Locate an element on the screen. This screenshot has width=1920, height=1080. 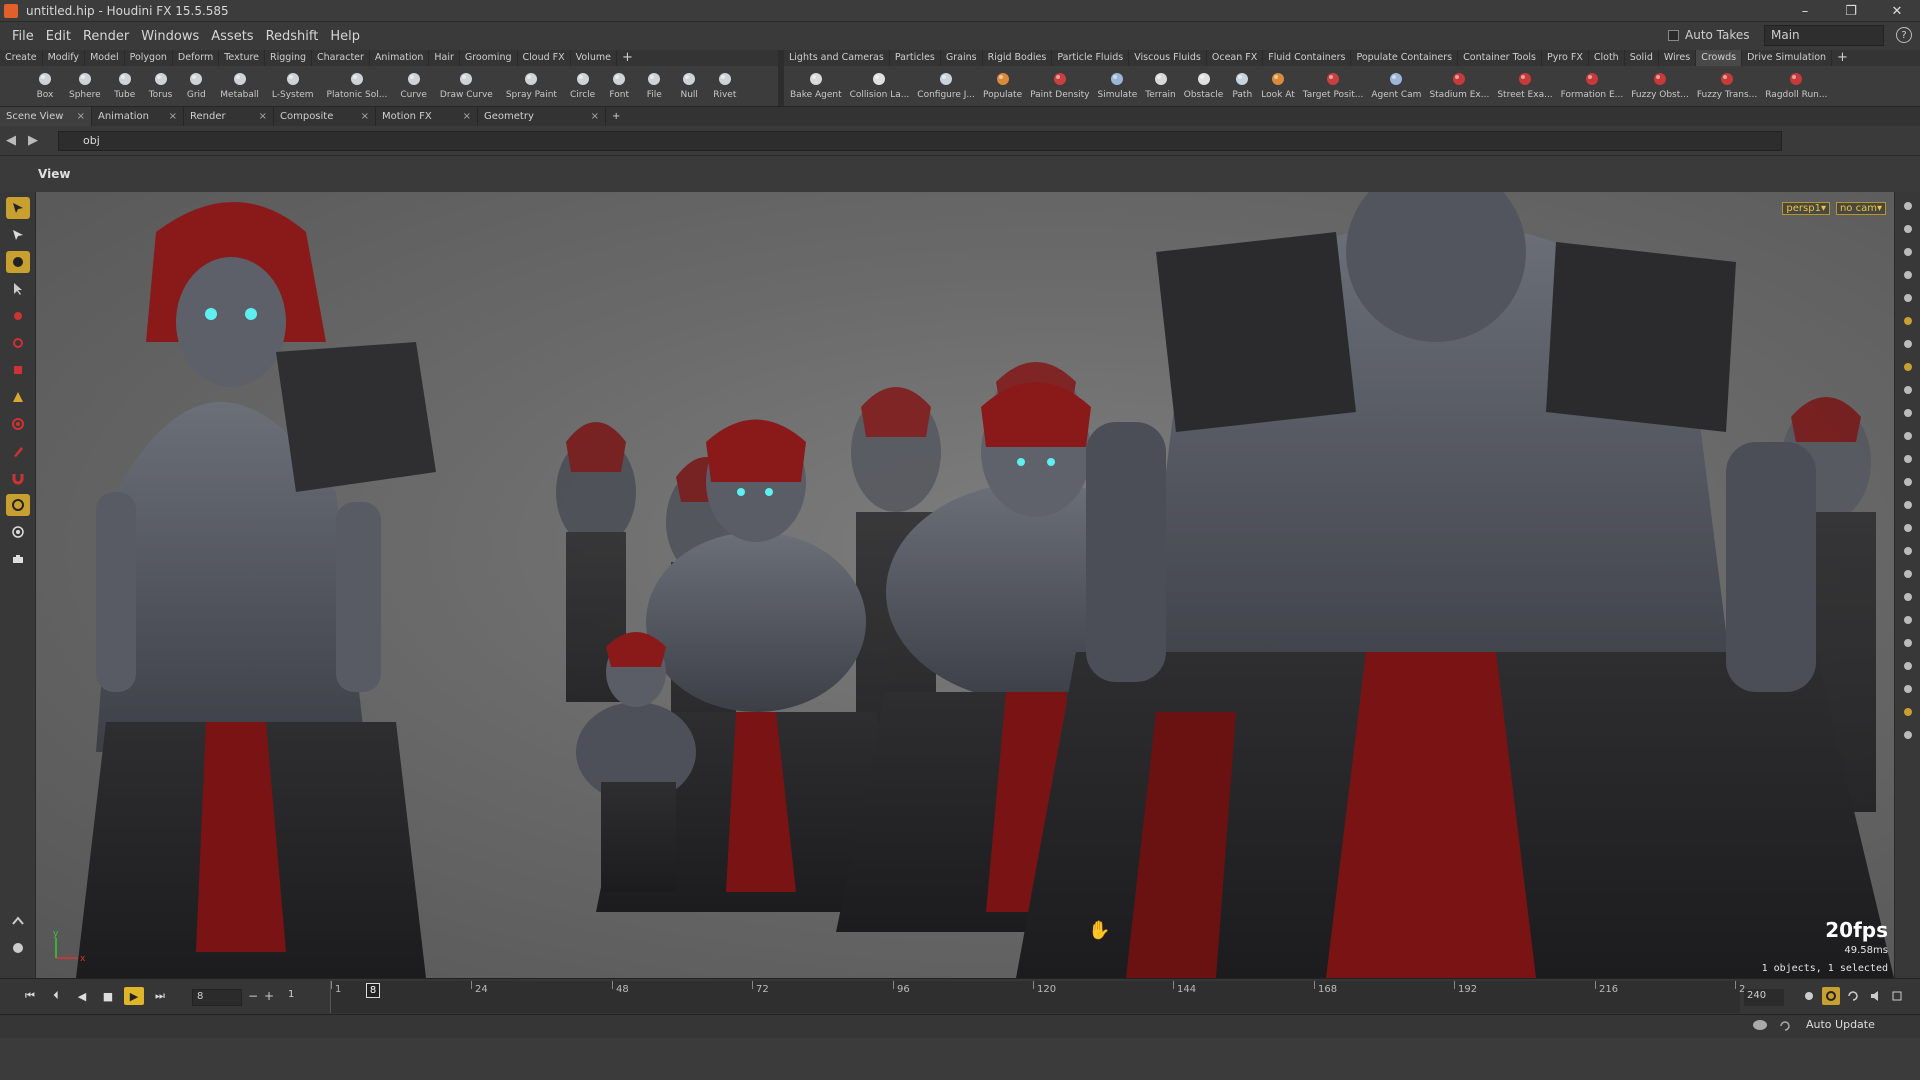
light-icon is located at coordinates (1908, 298).